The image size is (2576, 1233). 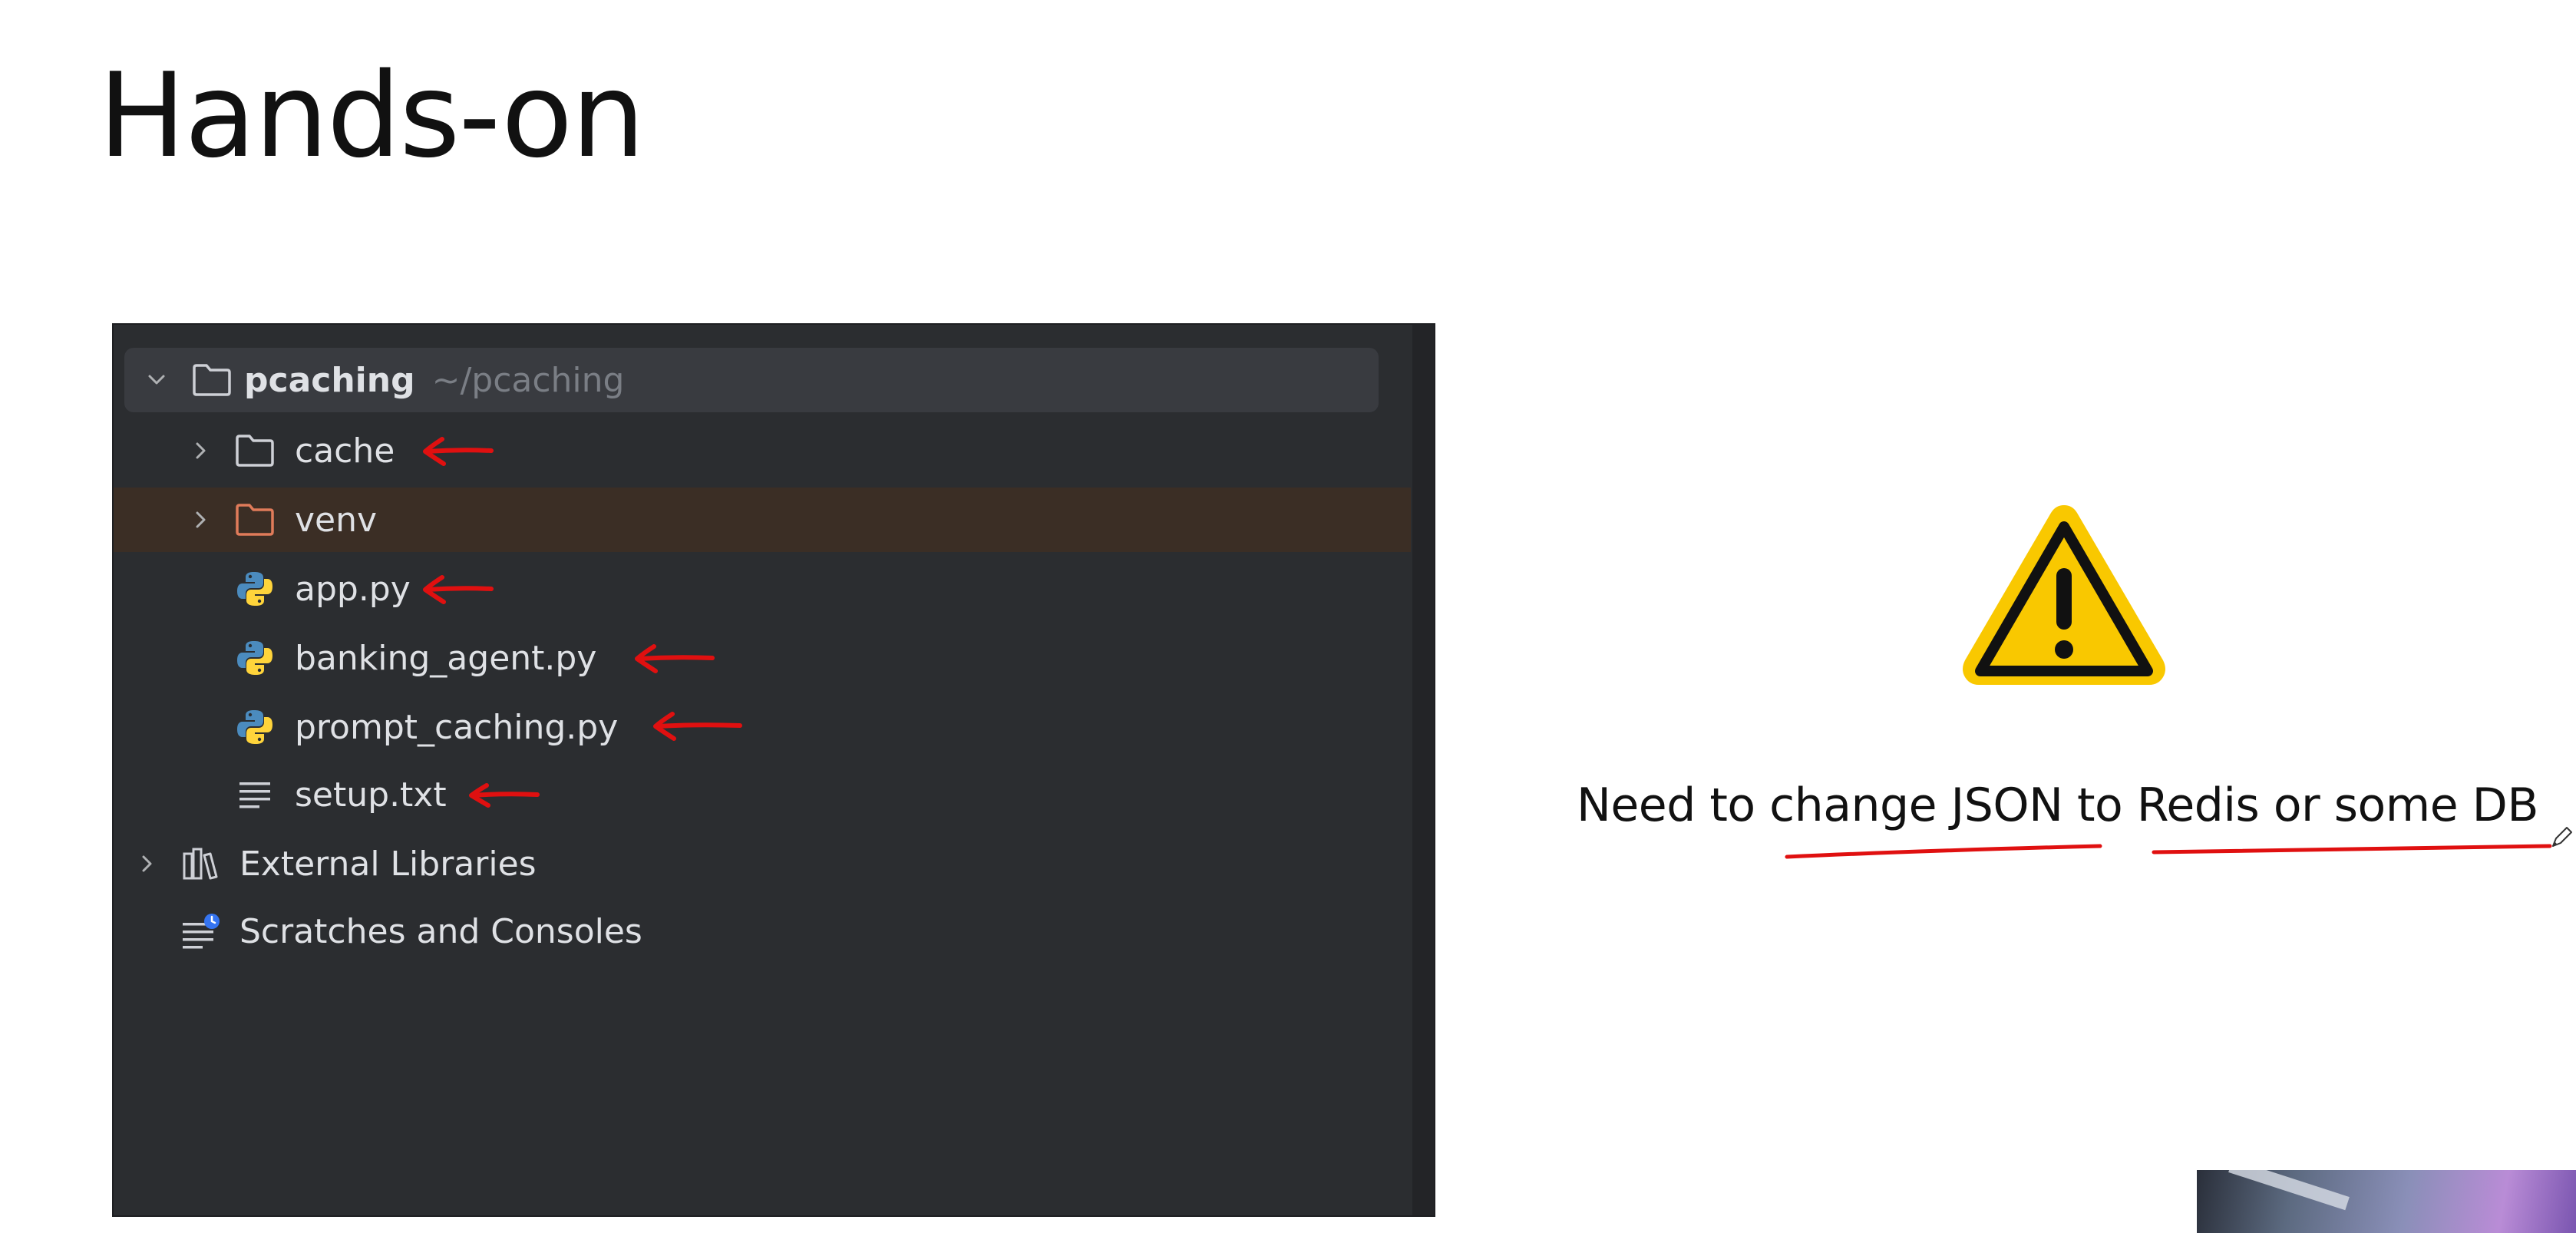 What do you see at coordinates (458, 451) in the screenshot?
I see `annotation-arrow-cache` at bounding box center [458, 451].